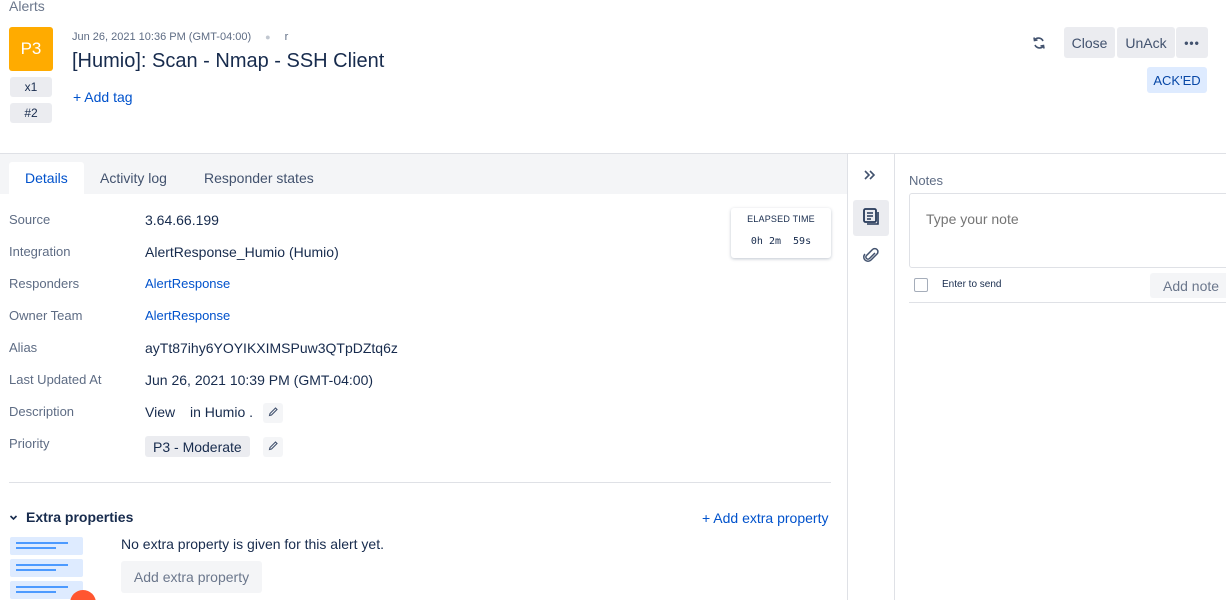 The height and width of the screenshot is (600, 1226). Describe the element at coordinates (781, 219) in the screenshot. I see `elapsed-time-label: ELAPSED TIME` at that location.